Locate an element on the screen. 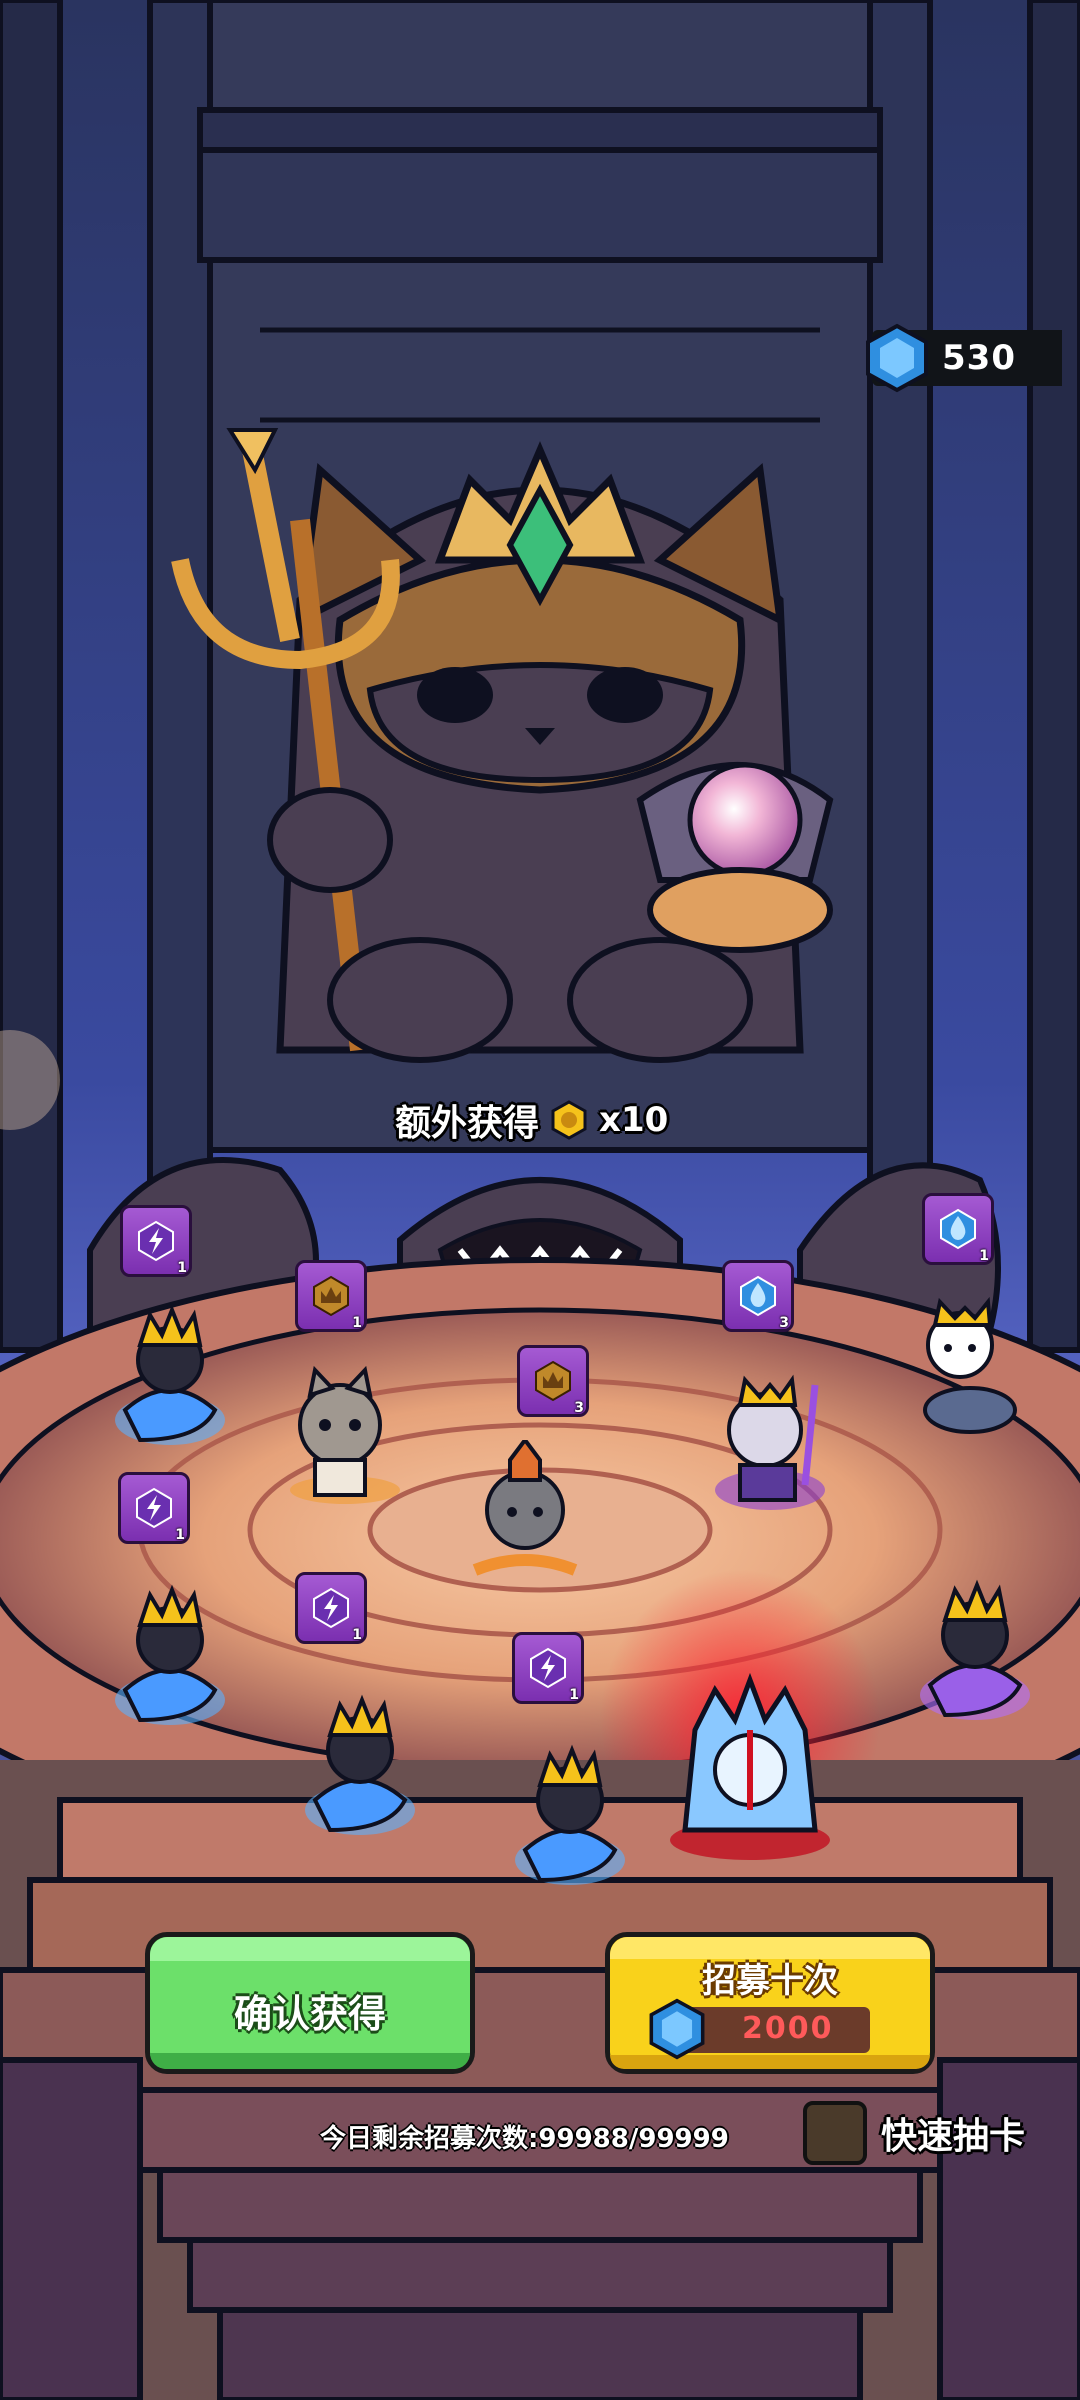 This screenshot has height=2400, width=1080. confirm-button: 确认获得 is located at coordinates (310, 2003).